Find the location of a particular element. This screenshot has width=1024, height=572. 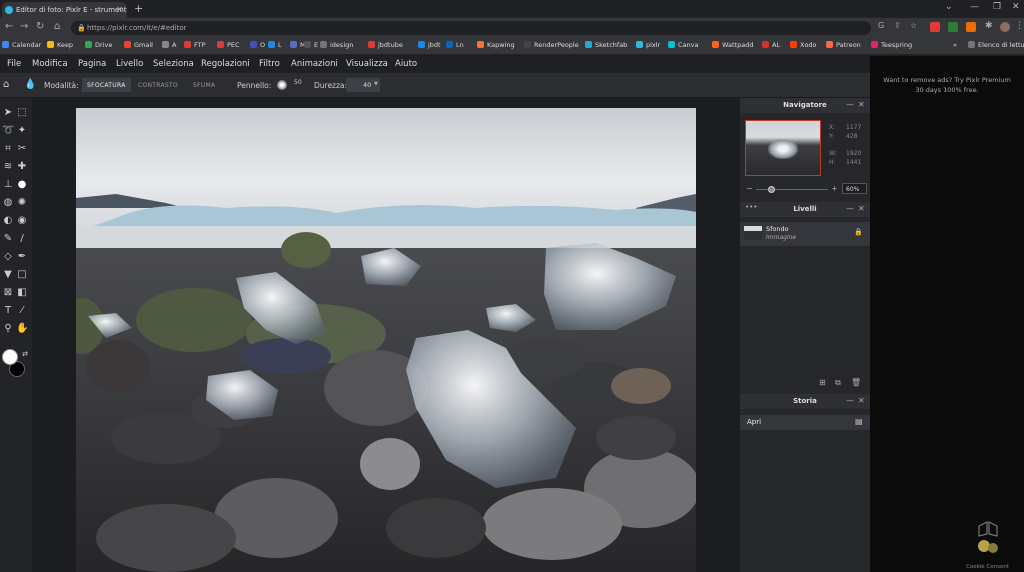

bookmark-item: A is located at coordinates (169, 45).